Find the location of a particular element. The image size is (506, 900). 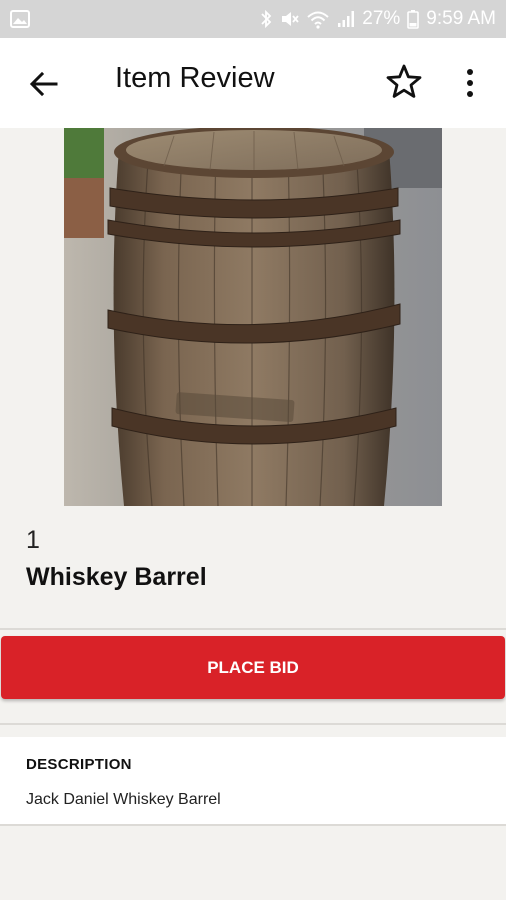

app-bar: Item Review is located at coordinates (253, 83).